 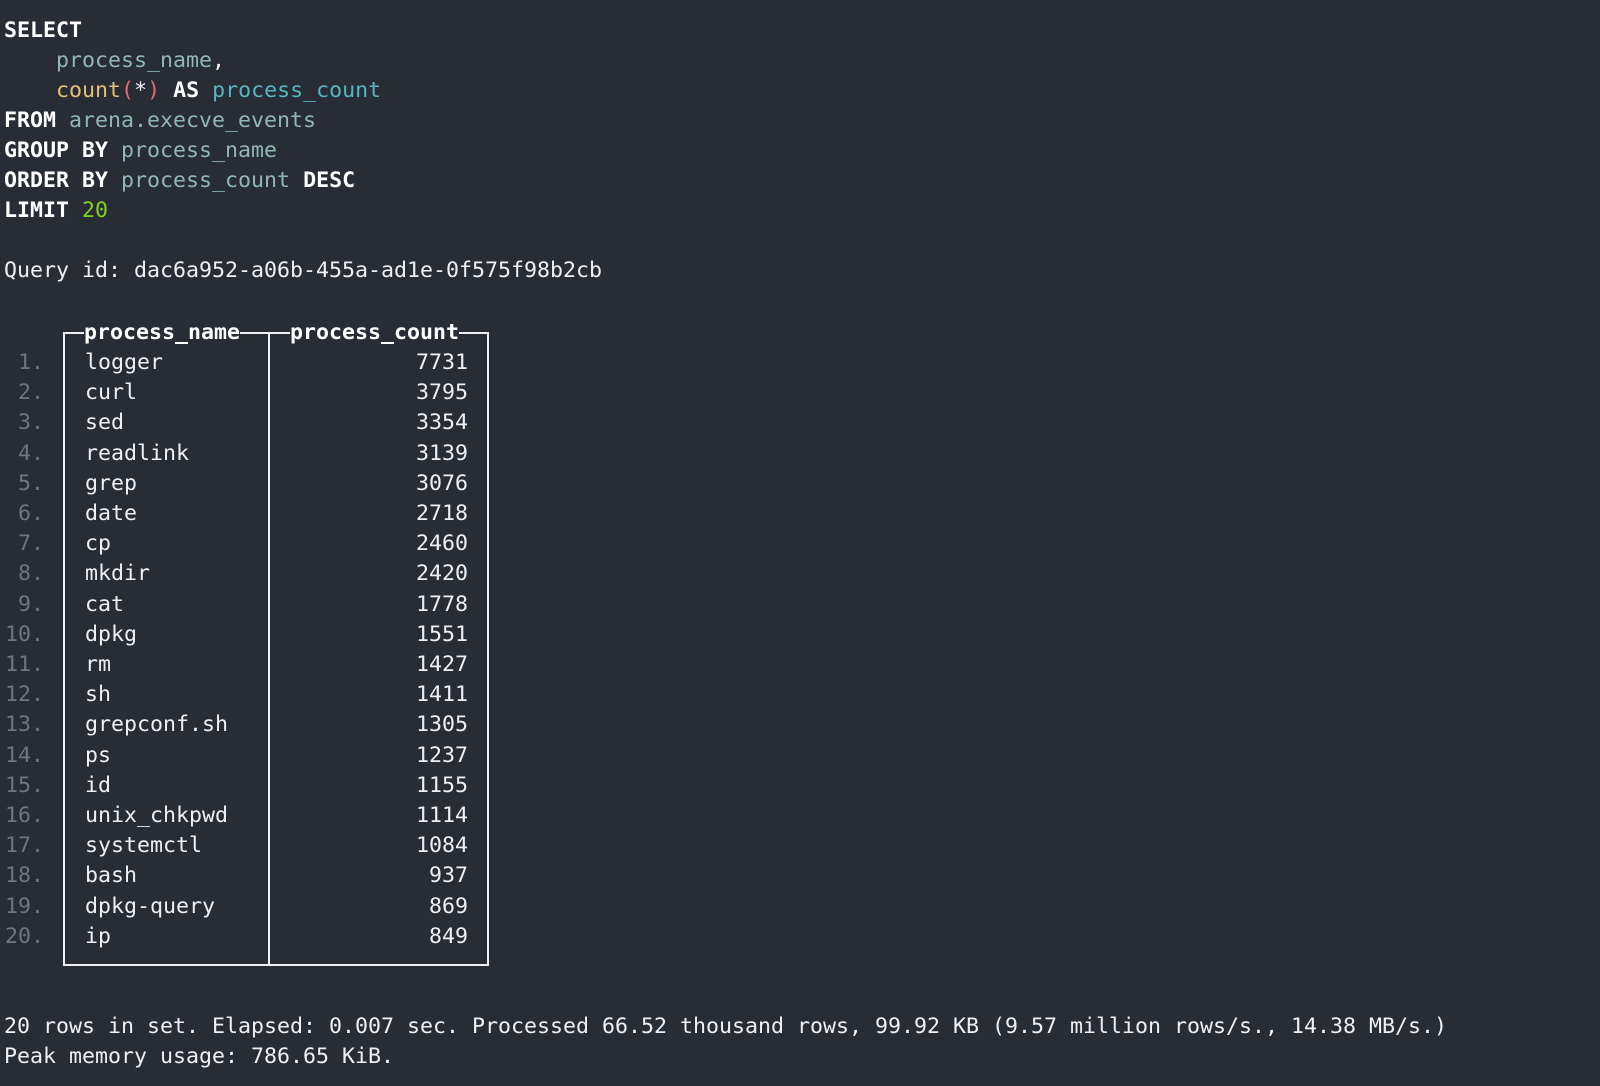 I want to click on row-number: 18., so click(x=24, y=876).